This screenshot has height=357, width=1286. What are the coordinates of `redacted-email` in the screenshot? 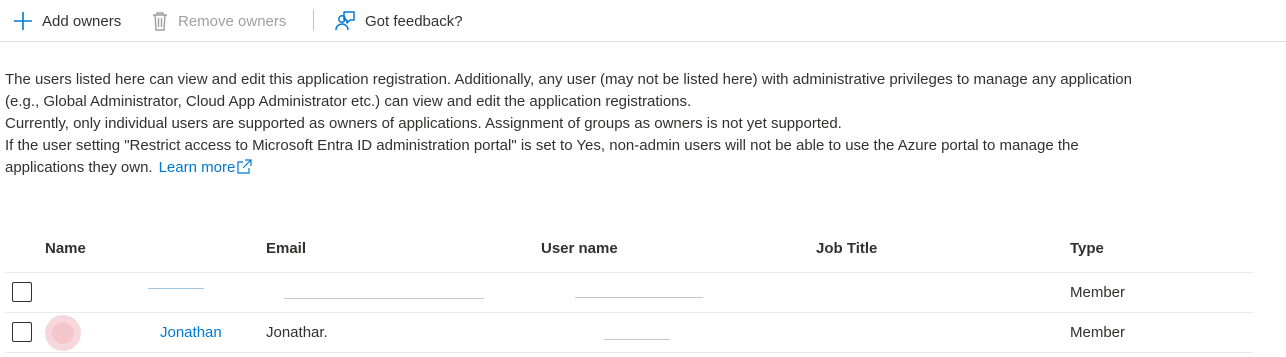 It's located at (384, 298).